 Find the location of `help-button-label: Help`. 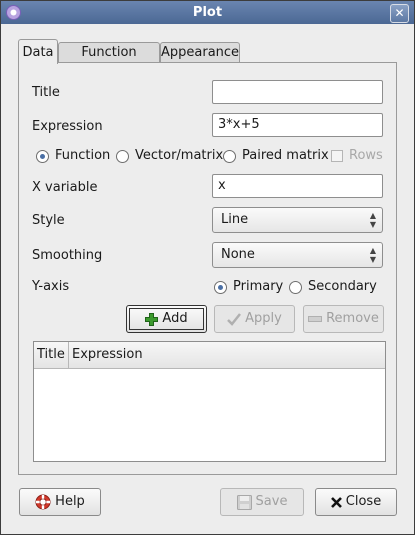

help-button-label: Help is located at coordinates (70, 501).